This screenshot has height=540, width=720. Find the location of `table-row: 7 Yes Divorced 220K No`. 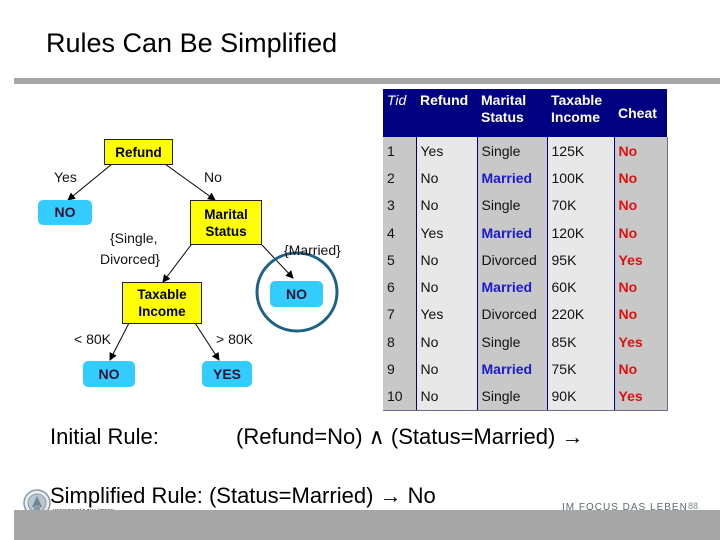

table-row: 7 Yes Divorced 220K No is located at coordinates (525, 314).